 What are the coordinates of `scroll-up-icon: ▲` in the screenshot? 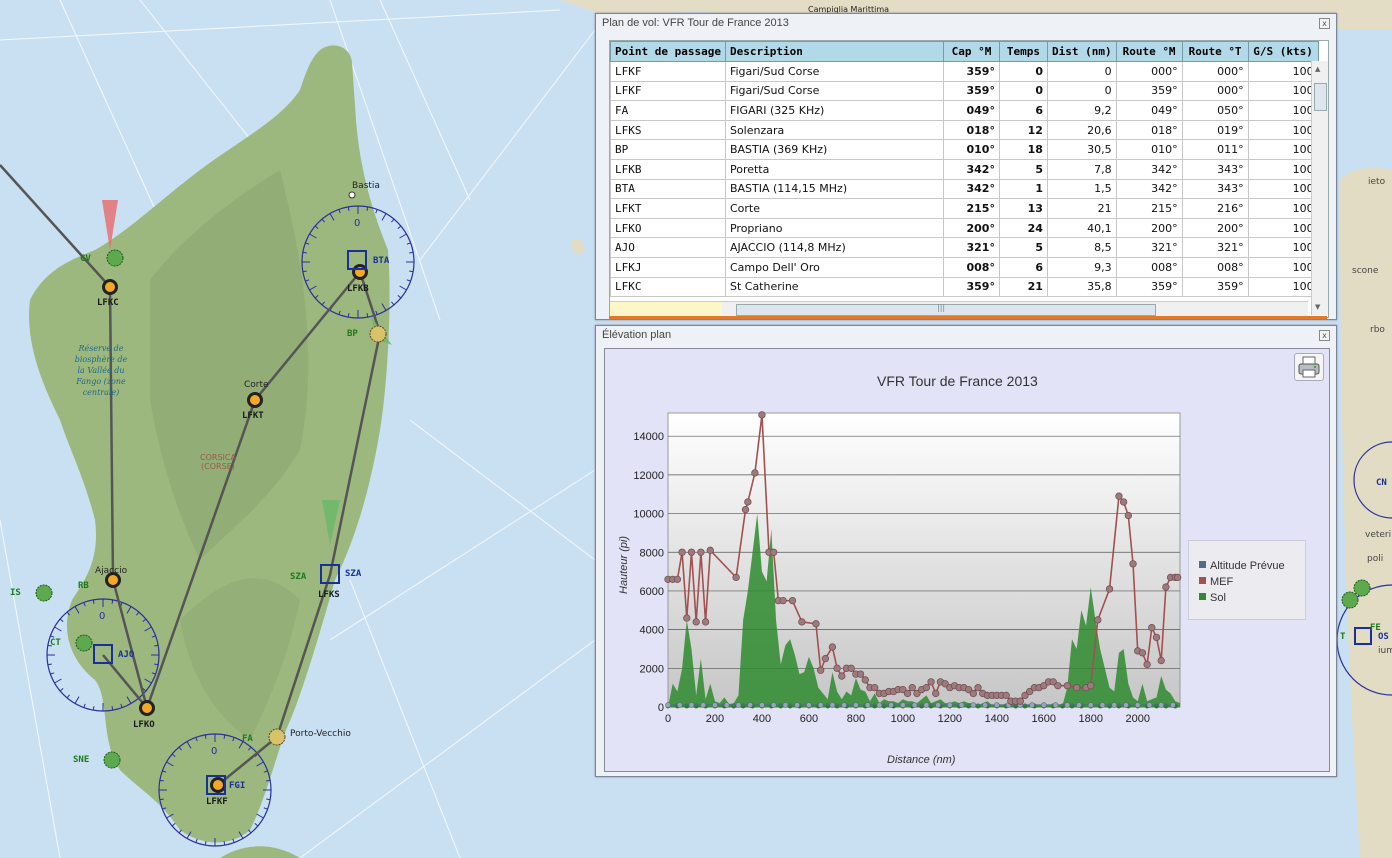 It's located at (1317, 69).